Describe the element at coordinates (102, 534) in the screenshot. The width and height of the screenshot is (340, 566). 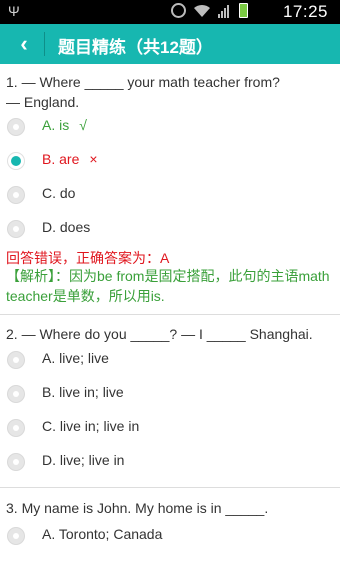
I see `option-label: A. Toronto; Canada` at that location.